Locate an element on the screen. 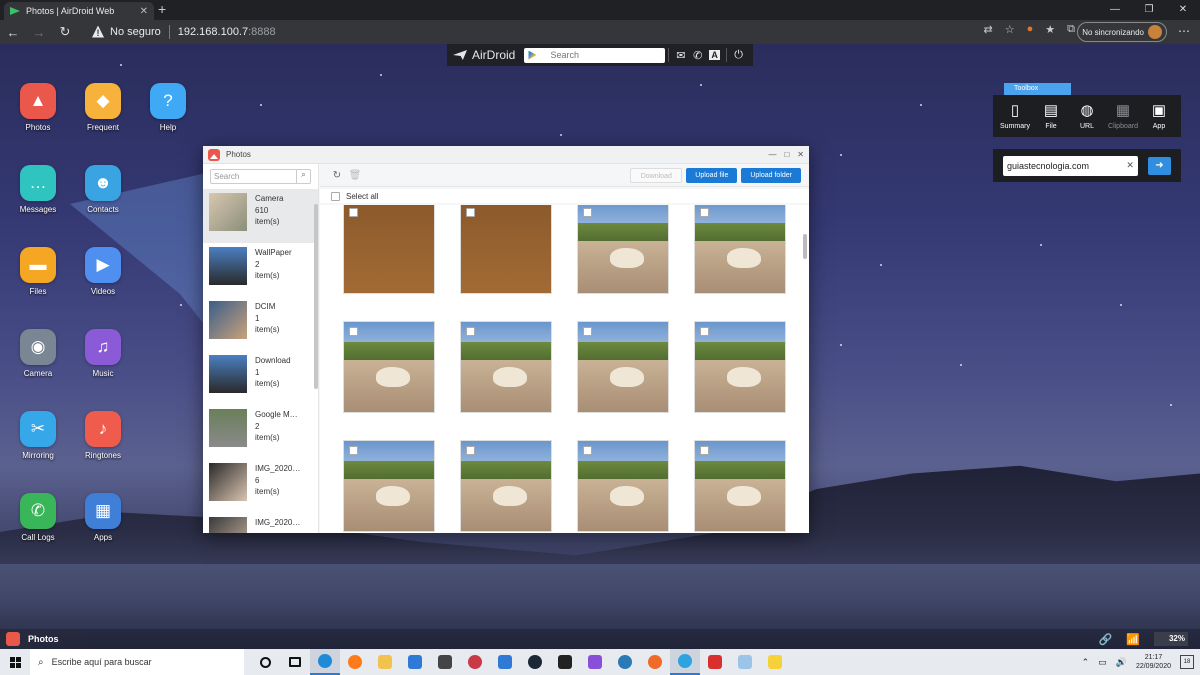 The width and height of the screenshot is (1200, 675). cortana-icon is located at coordinates (265, 662).